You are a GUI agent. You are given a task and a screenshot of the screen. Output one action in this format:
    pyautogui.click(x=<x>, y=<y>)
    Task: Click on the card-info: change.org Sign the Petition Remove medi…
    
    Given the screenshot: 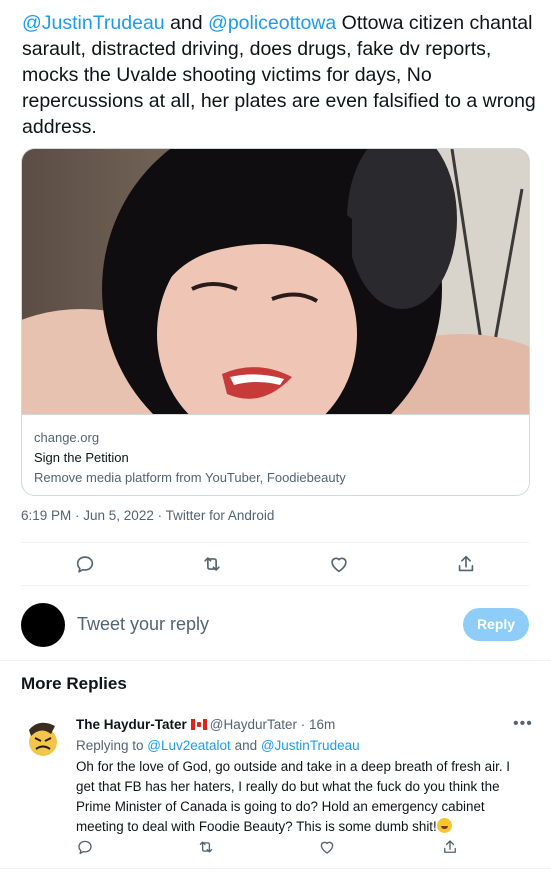 What is the action you would take?
    pyautogui.click(x=275, y=454)
    